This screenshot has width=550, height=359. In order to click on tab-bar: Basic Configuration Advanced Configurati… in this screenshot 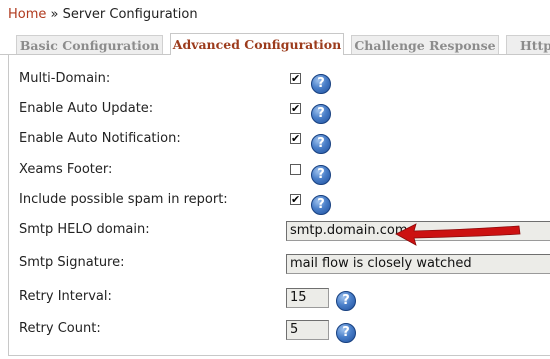, I will do `click(275, 44)`.